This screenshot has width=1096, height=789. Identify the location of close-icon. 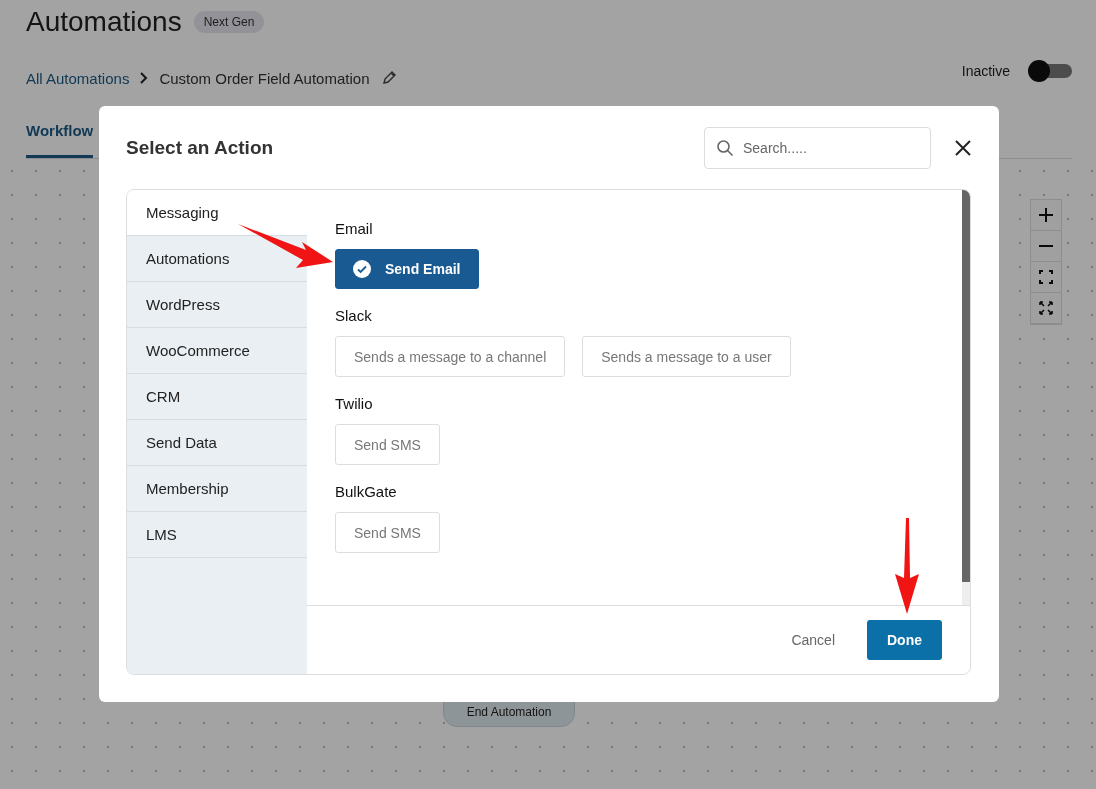
(963, 147).